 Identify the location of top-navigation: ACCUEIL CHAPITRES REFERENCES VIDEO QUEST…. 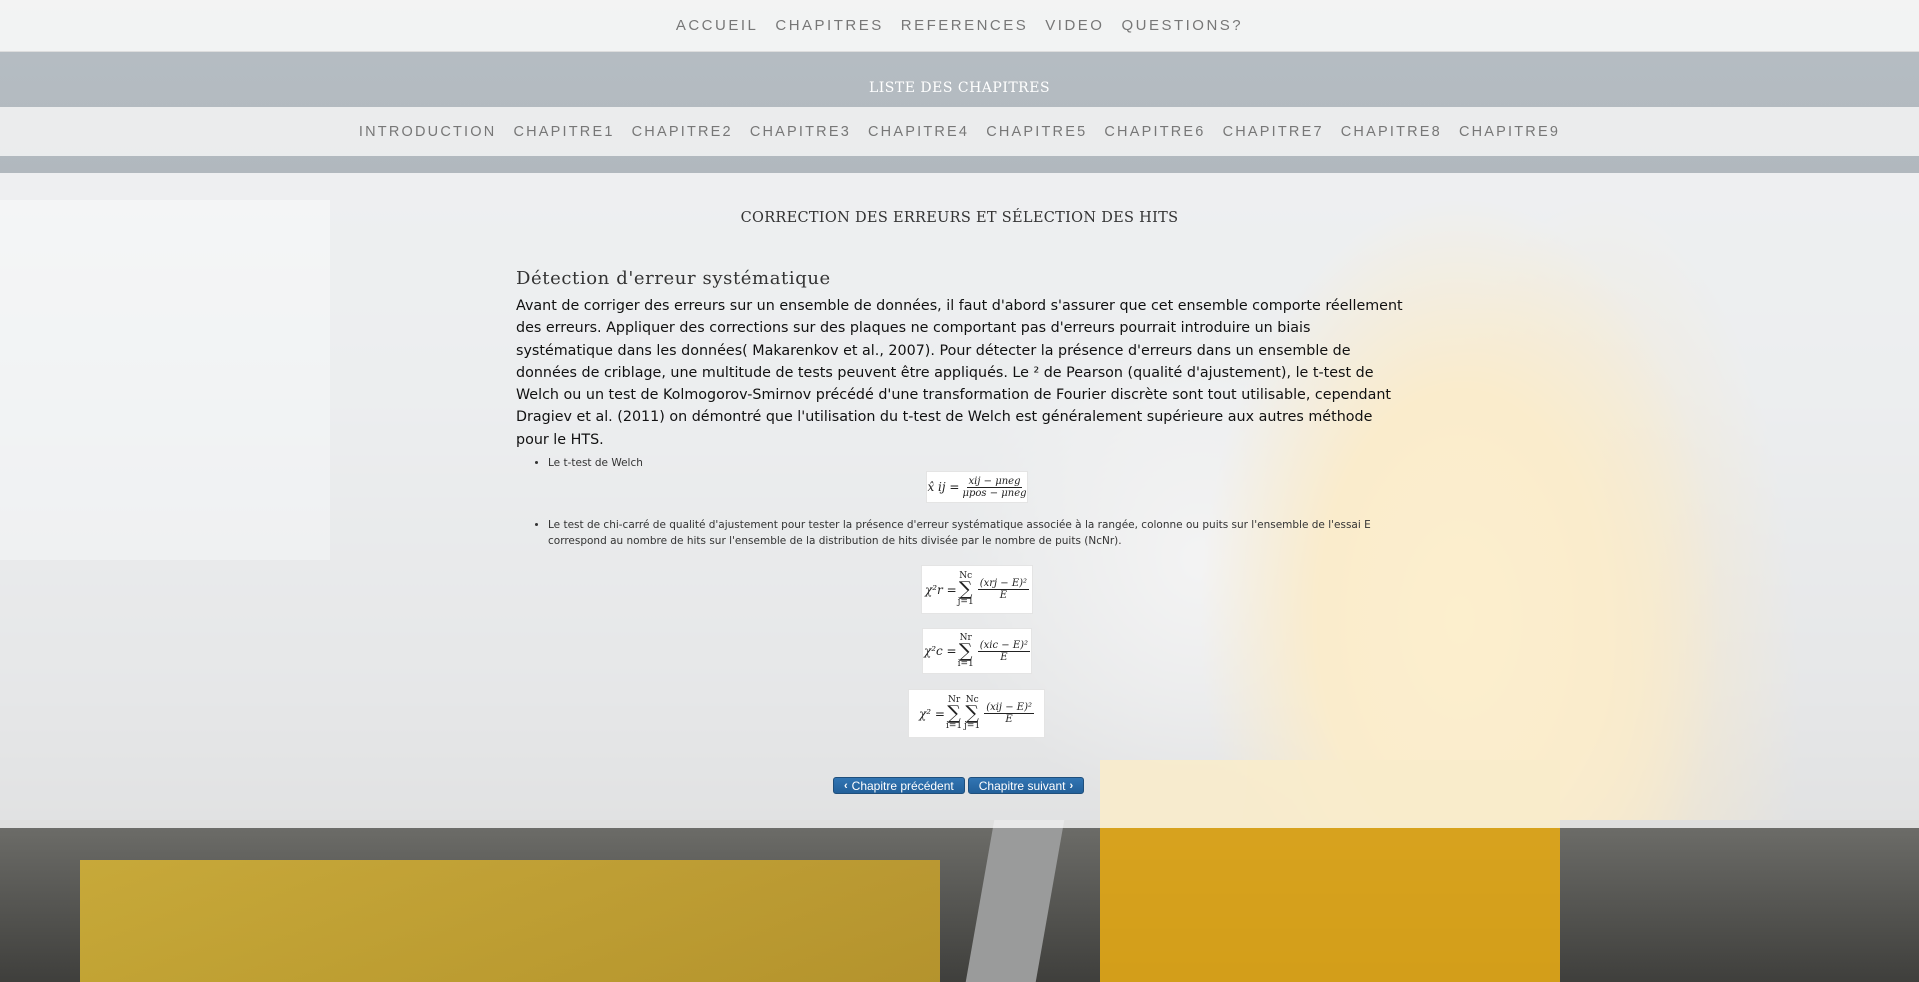
(959, 26).